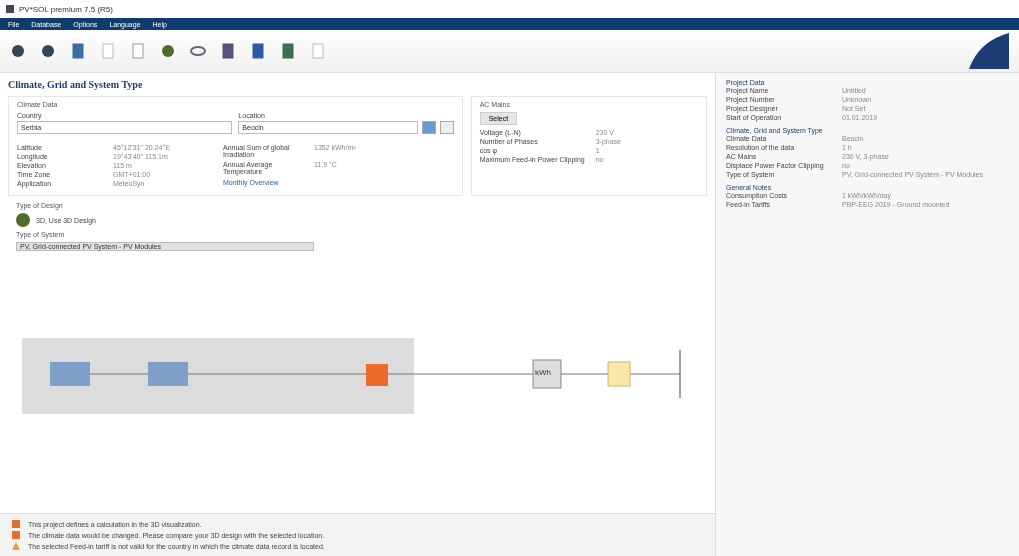  I want to click on window-title: PV*SOL premium 7.5 (R5), so click(66, 9).